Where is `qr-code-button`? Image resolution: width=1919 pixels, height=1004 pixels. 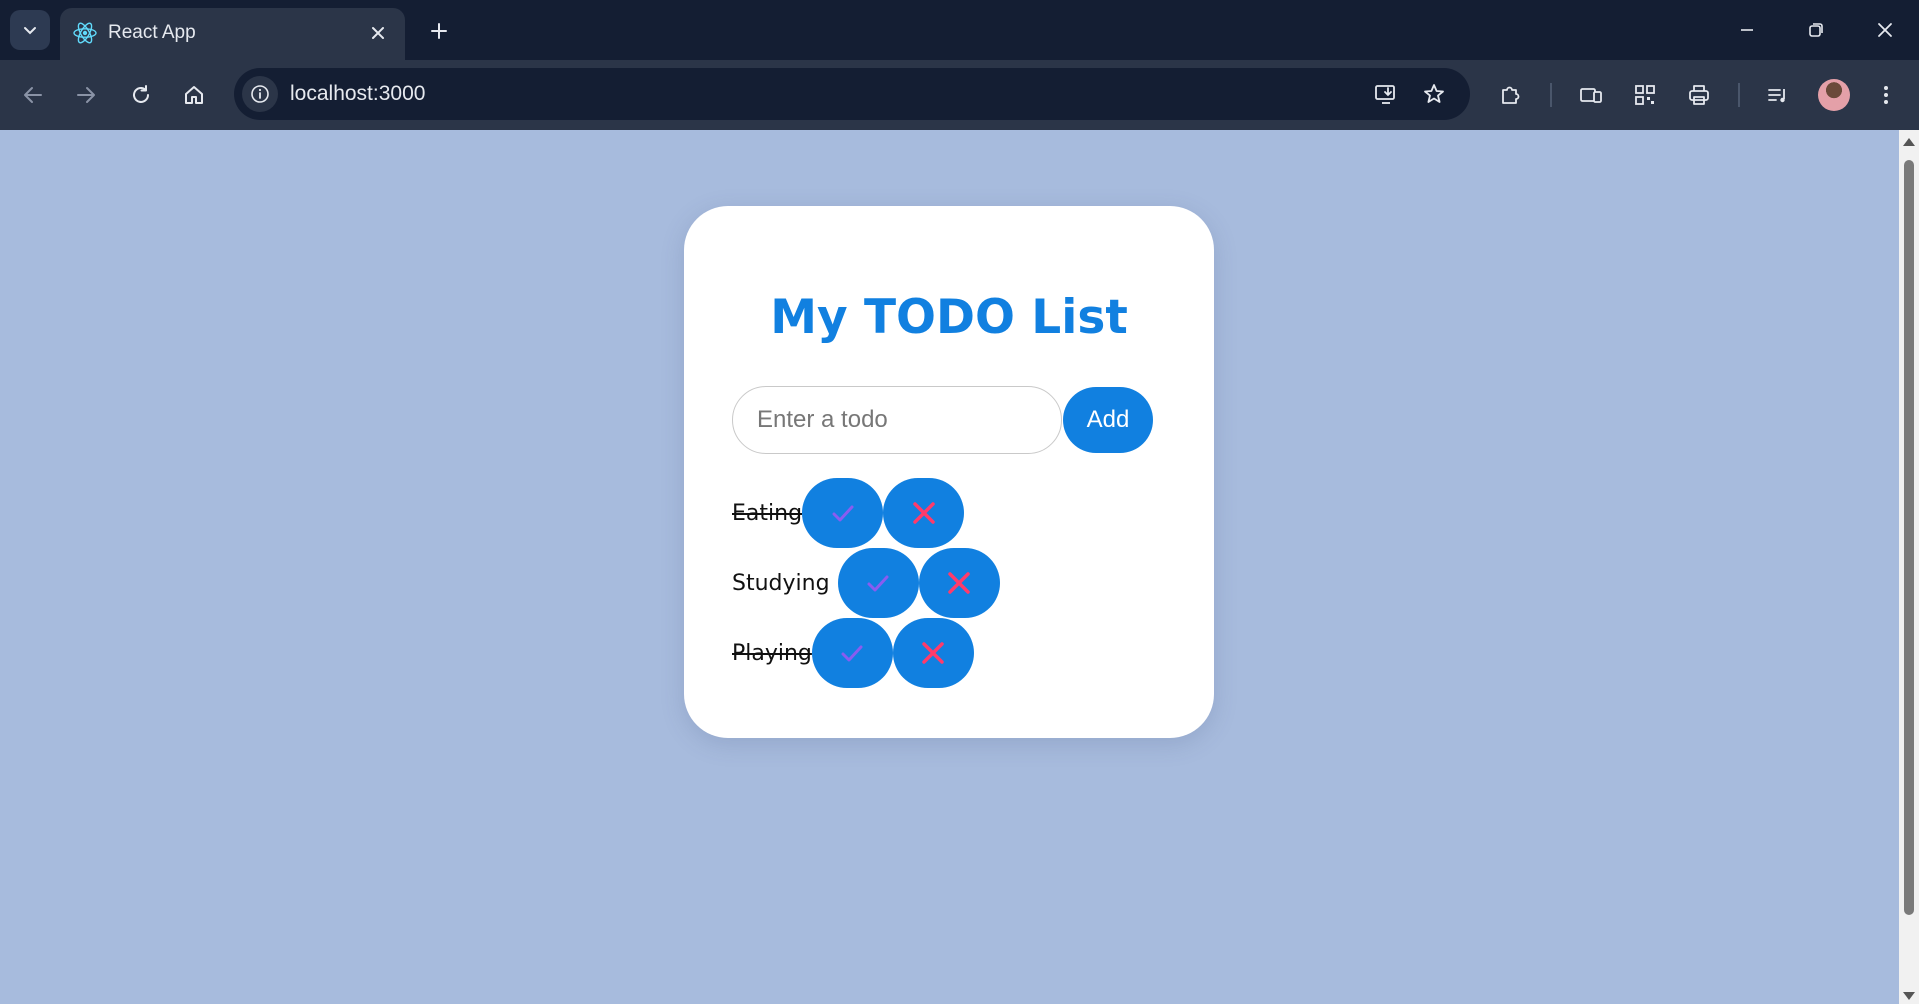 qr-code-button is located at coordinates (1645, 95).